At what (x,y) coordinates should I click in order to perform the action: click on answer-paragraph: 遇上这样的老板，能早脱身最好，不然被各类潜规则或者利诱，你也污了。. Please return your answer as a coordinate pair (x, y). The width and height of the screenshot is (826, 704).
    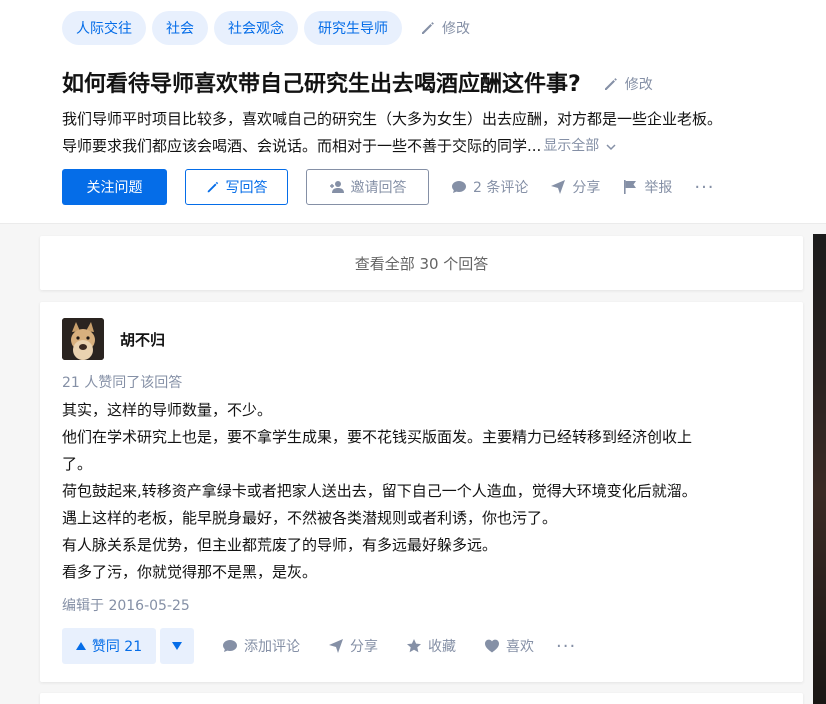
    Looking at the image, I should click on (310, 518).